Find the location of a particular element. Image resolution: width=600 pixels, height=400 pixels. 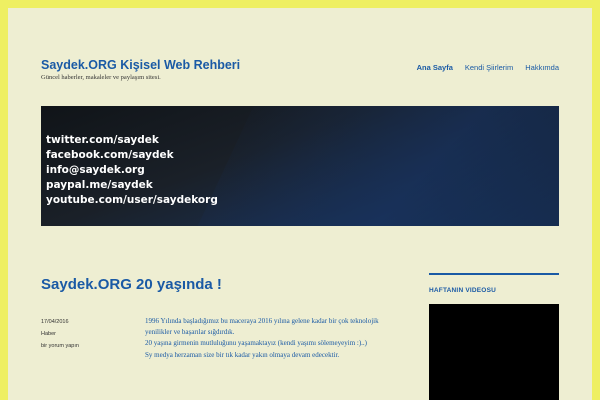

main-nav: Ana Sayfa Kendi Şiirlerim Hakkımda is located at coordinates (488, 67).